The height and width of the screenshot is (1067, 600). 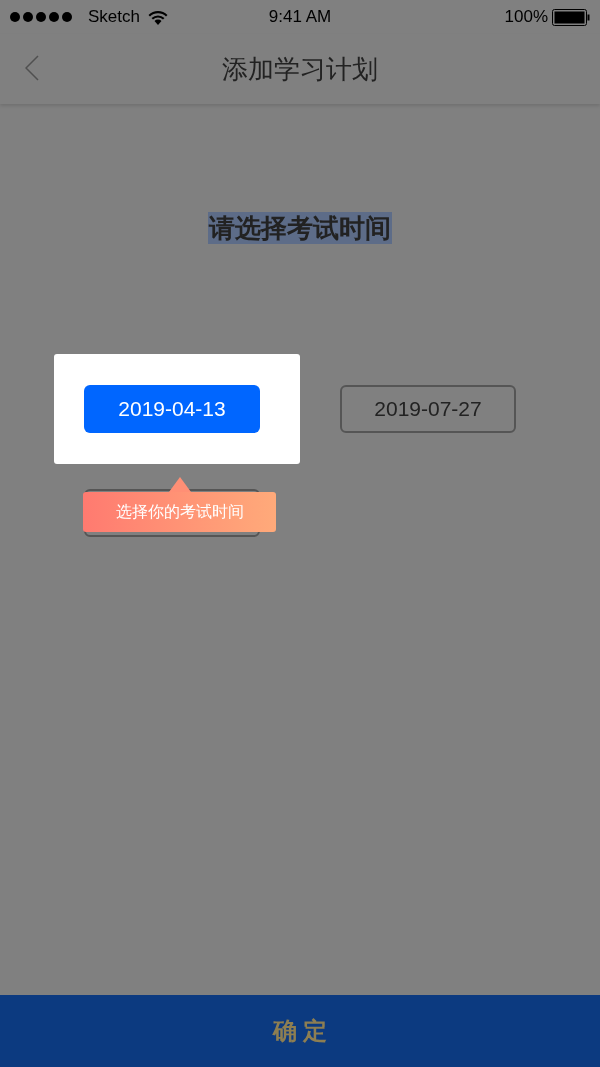 What do you see at coordinates (300, 228) in the screenshot?
I see `prompt-heading: 请选择考试时间` at bounding box center [300, 228].